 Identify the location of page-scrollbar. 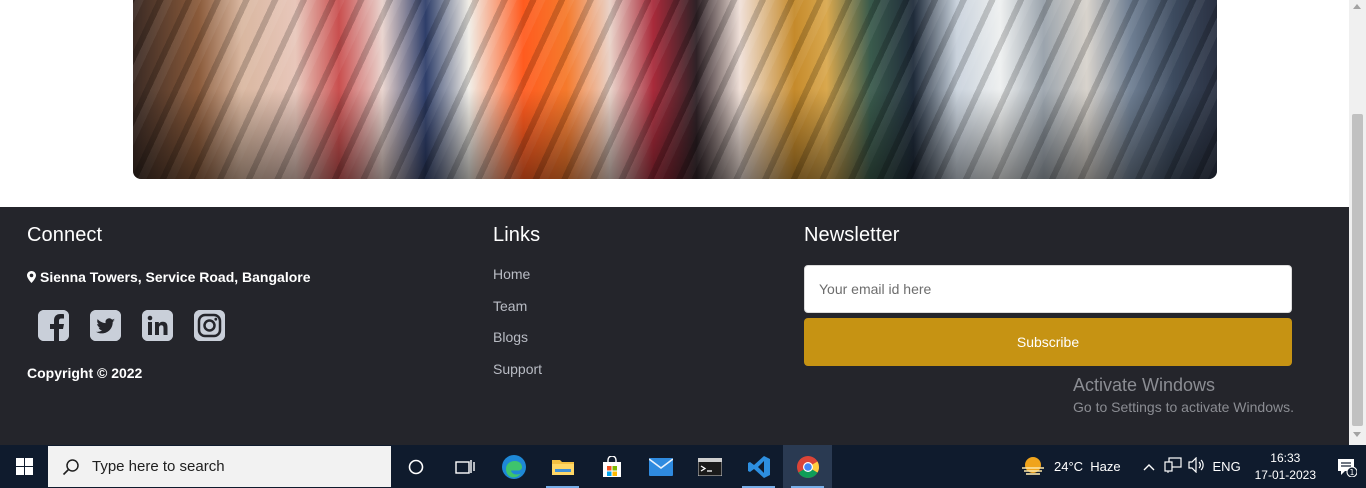
(1357, 222).